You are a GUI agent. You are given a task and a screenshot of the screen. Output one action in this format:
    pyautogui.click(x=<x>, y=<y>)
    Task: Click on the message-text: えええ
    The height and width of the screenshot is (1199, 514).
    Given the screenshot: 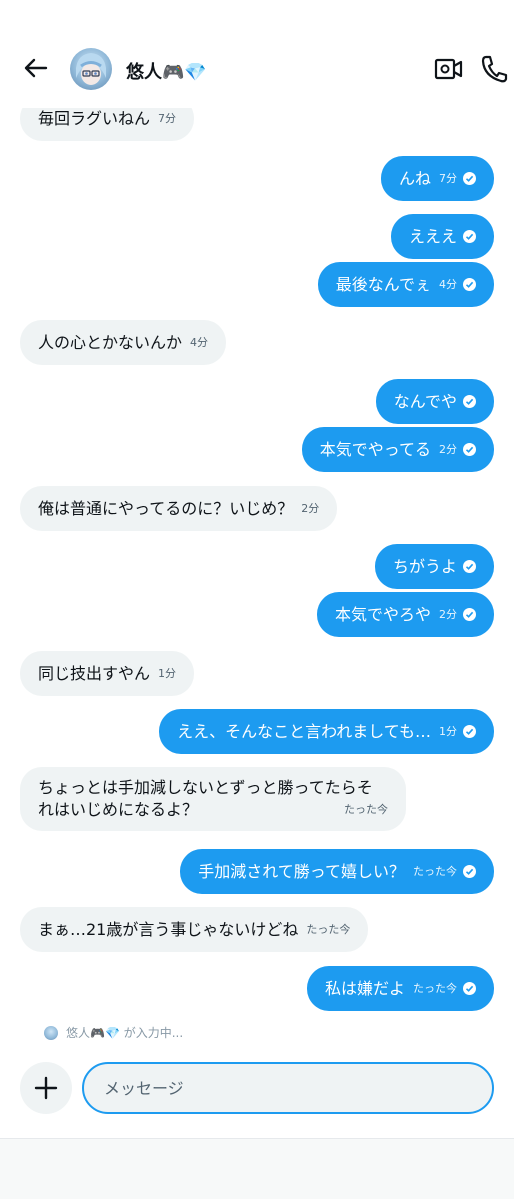 What is the action you would take?
    pyautogui.click(x=432, y=236)
    